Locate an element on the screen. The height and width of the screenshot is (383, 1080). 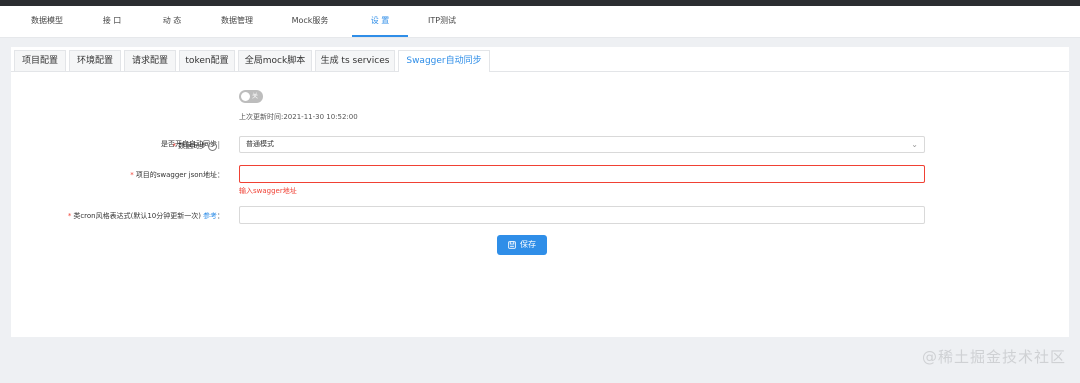
tab-project-config: 项目配置 is located at coordinates (40, 60).